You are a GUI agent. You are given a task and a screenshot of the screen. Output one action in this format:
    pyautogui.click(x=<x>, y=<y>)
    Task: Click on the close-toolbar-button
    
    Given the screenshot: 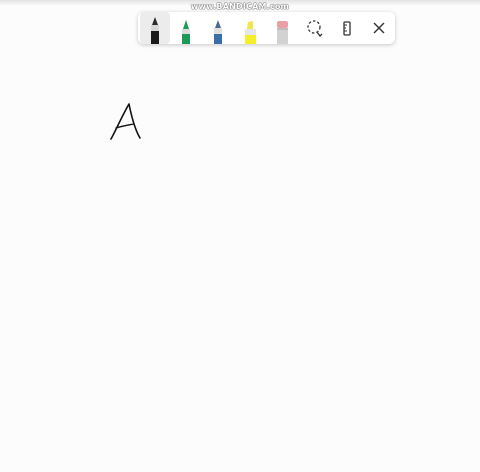 What is the action you would take?
    pyautogui.click(x=379, y=28)
    